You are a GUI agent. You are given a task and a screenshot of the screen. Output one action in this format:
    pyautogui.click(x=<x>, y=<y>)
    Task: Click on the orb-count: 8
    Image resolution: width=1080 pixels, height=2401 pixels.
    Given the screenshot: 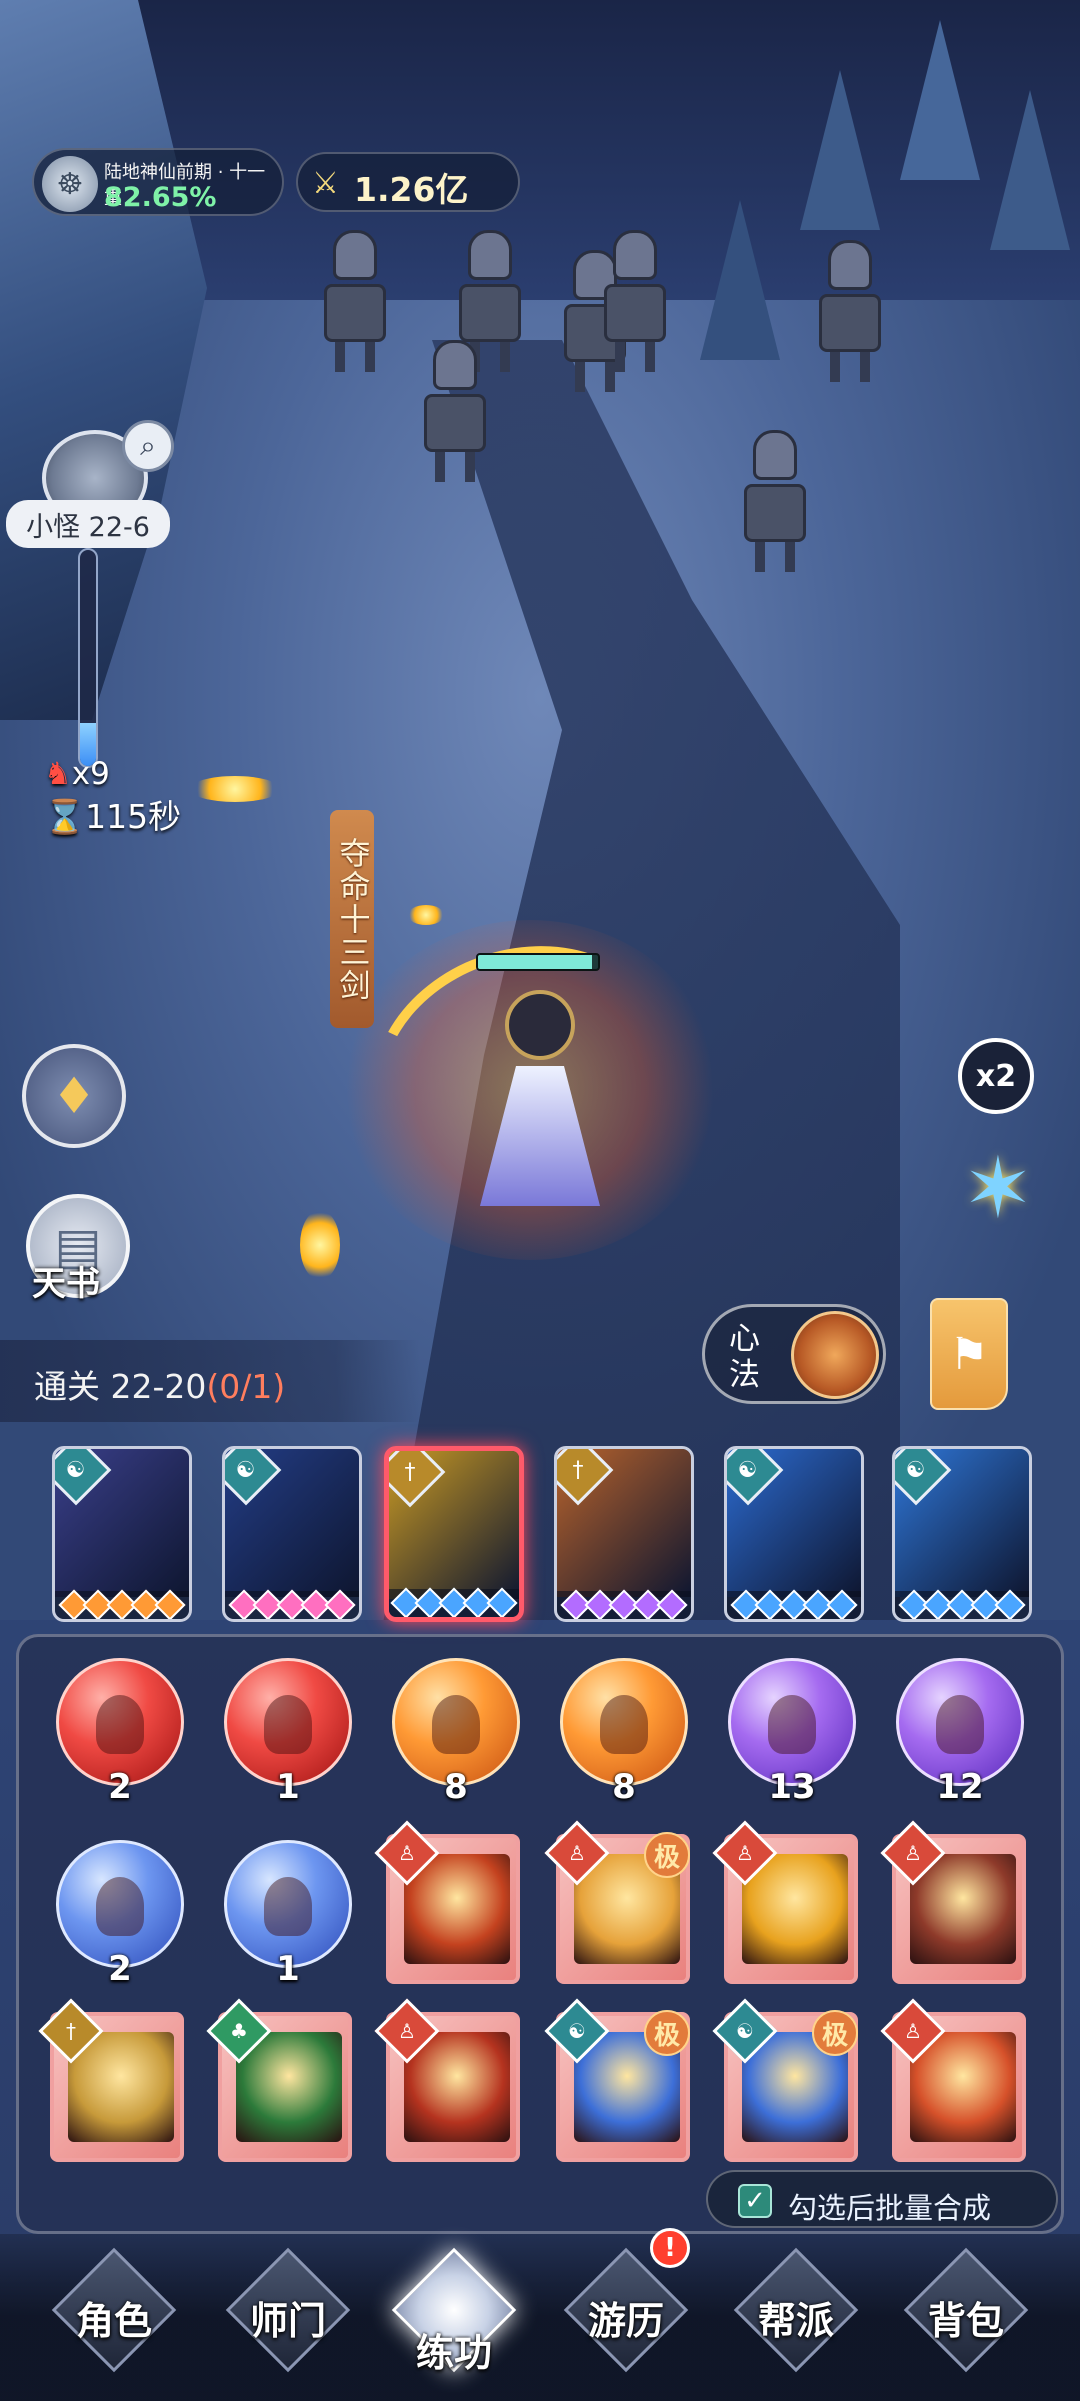 What is the action you would take?
    pyautogui.click(x=624, y=1787)
    